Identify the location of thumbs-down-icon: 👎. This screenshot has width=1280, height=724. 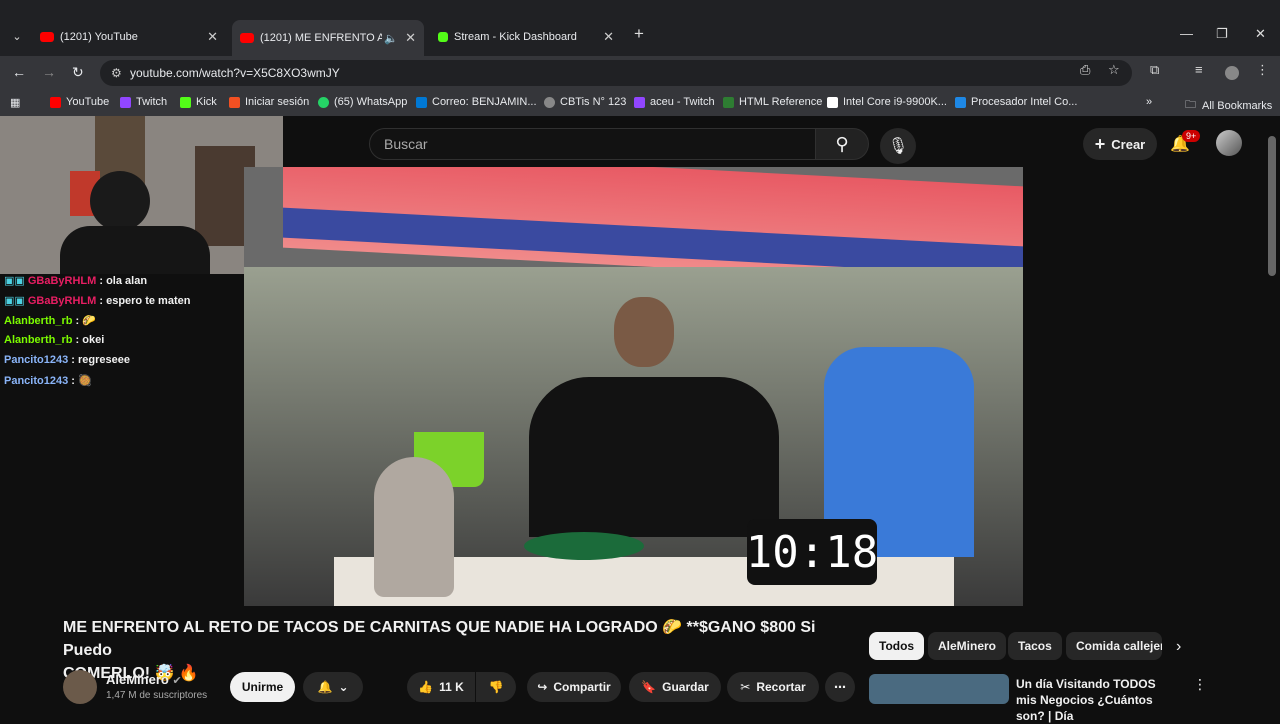
(496, 687).